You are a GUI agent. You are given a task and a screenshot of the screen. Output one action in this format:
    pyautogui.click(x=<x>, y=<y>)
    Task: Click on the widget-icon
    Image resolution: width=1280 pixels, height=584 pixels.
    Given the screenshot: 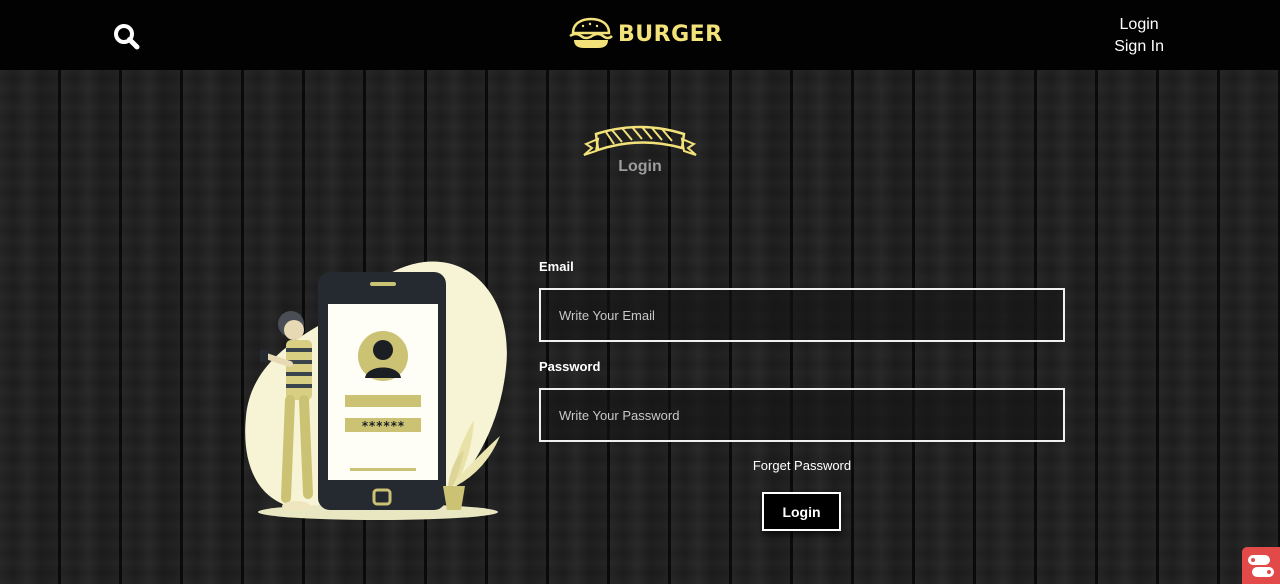 What is the action you would take?
    pyautogui.click(x=1261, y=566)
    